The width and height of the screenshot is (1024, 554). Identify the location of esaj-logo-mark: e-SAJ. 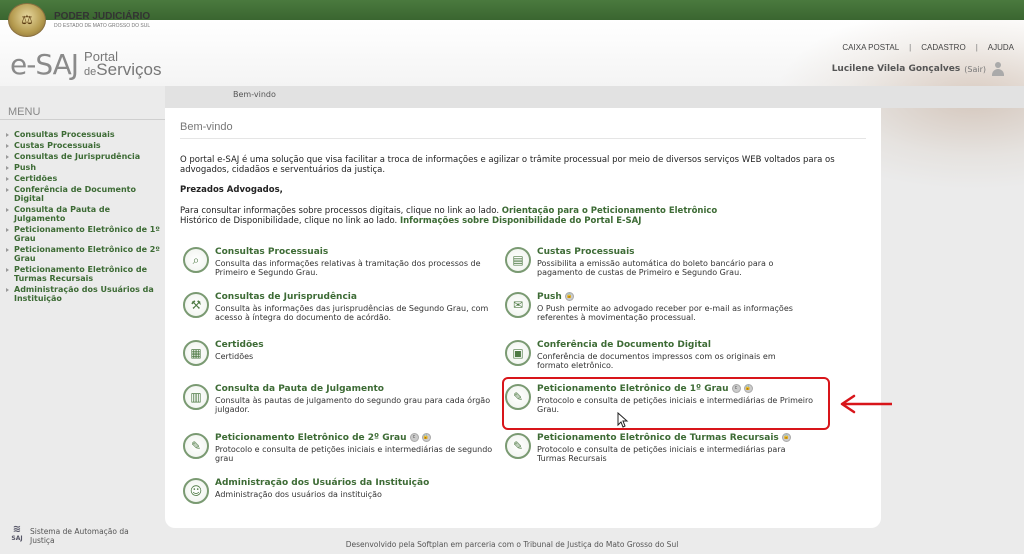
(44, 64).